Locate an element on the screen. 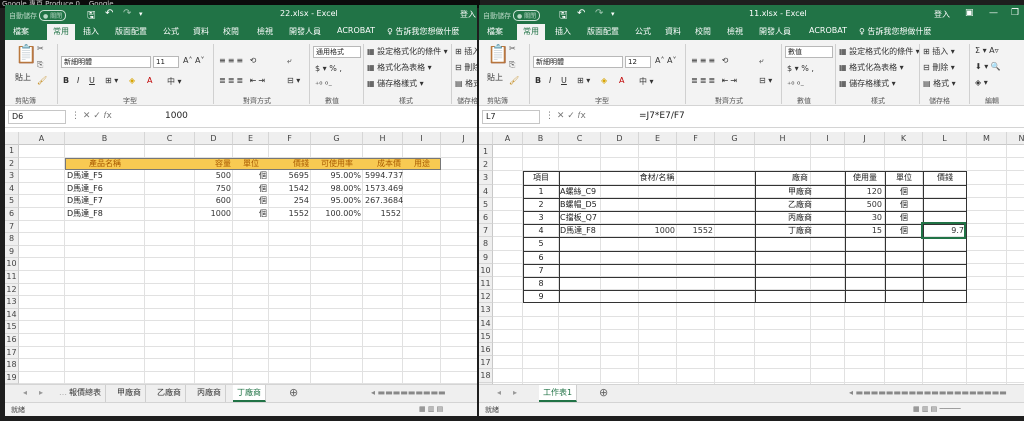 This screenshot has width=1024, height=421. paste-button: 貼上 is located at coordinates (23, 77).